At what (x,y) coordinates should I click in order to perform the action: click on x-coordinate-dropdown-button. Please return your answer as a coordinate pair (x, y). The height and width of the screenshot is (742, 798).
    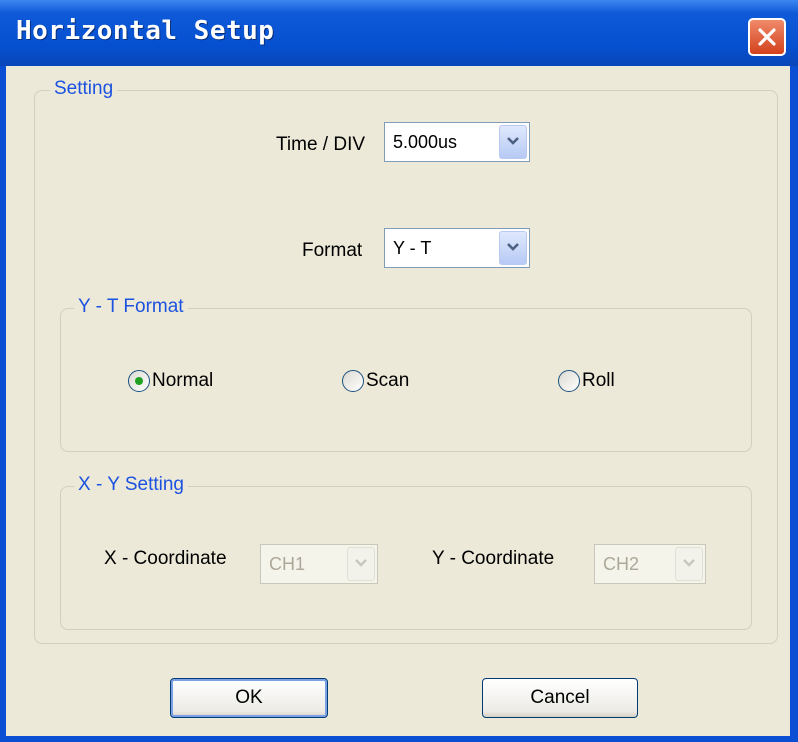
    Looking at the image, I should click on (361, 564).